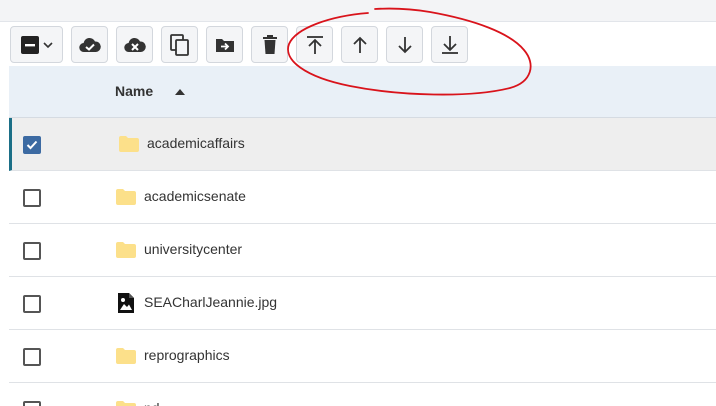 Image resolution: width=716 pixels, height=406 pixels. What do you see at coordinates (362, 394) in the screenshot?
I see `list-item: pd` at bounding box center [362, 394].